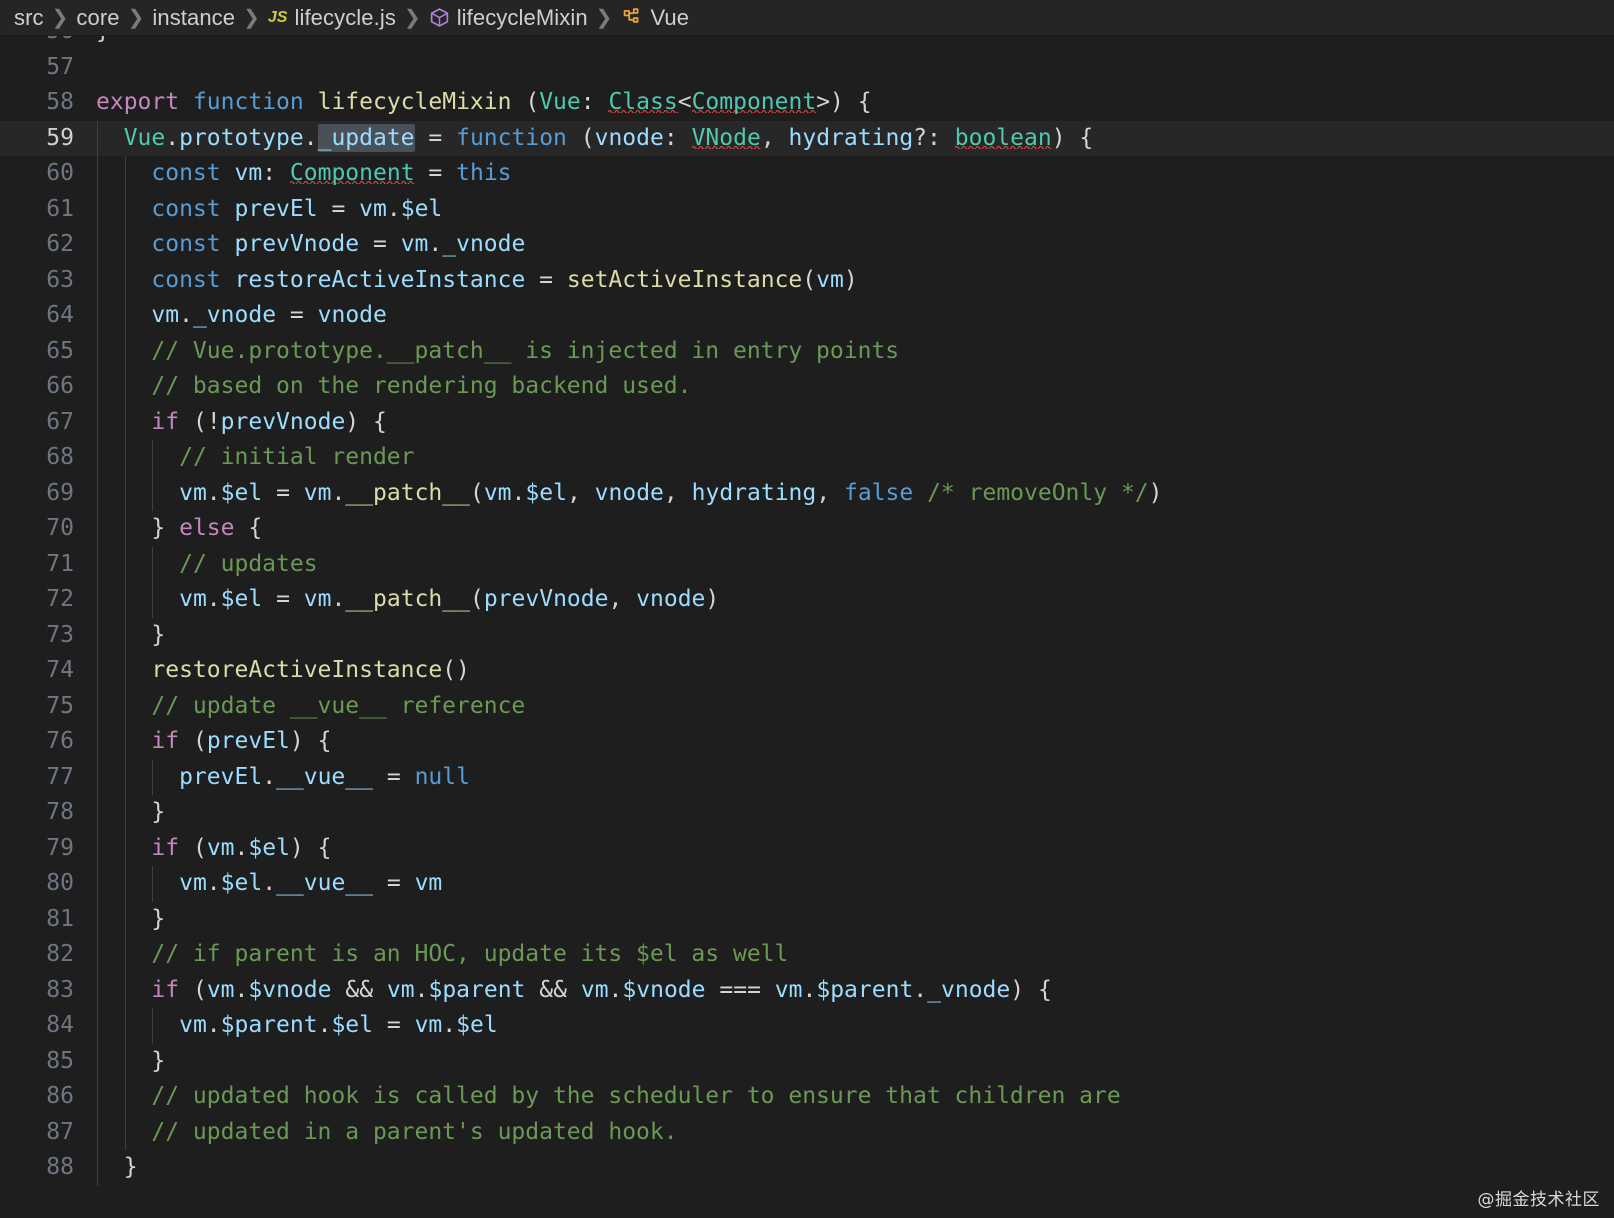 Image resolution: width=1614 pixels, height=1218 pixels. What do you see at coordinates (807, 1061) in the screenshot?
I see `code-line: 85 }` at bounding box center [807, 1061].